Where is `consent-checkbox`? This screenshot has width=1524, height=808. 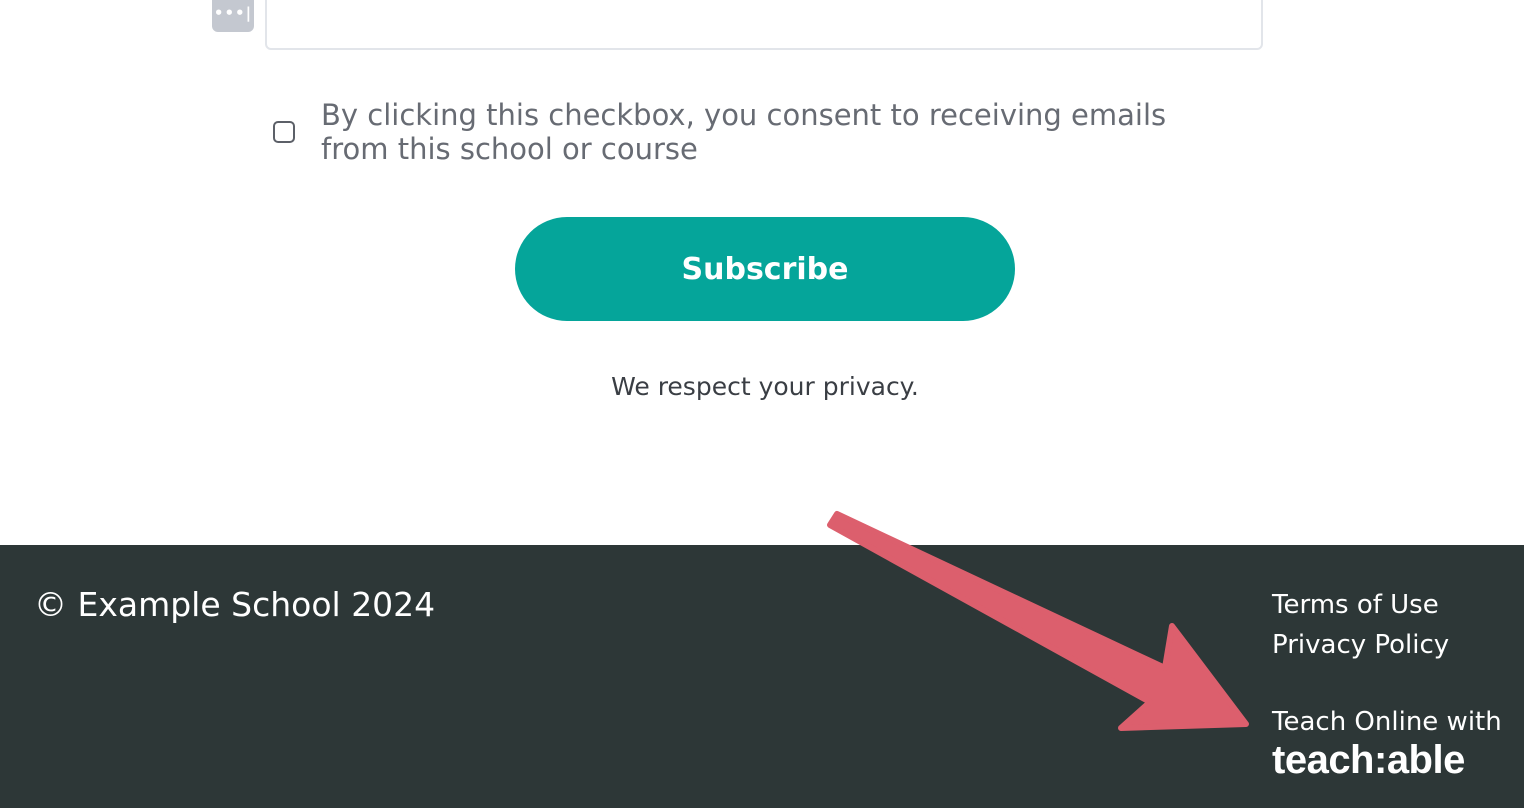
consent-checkbox is located at coordinates (284, 132).